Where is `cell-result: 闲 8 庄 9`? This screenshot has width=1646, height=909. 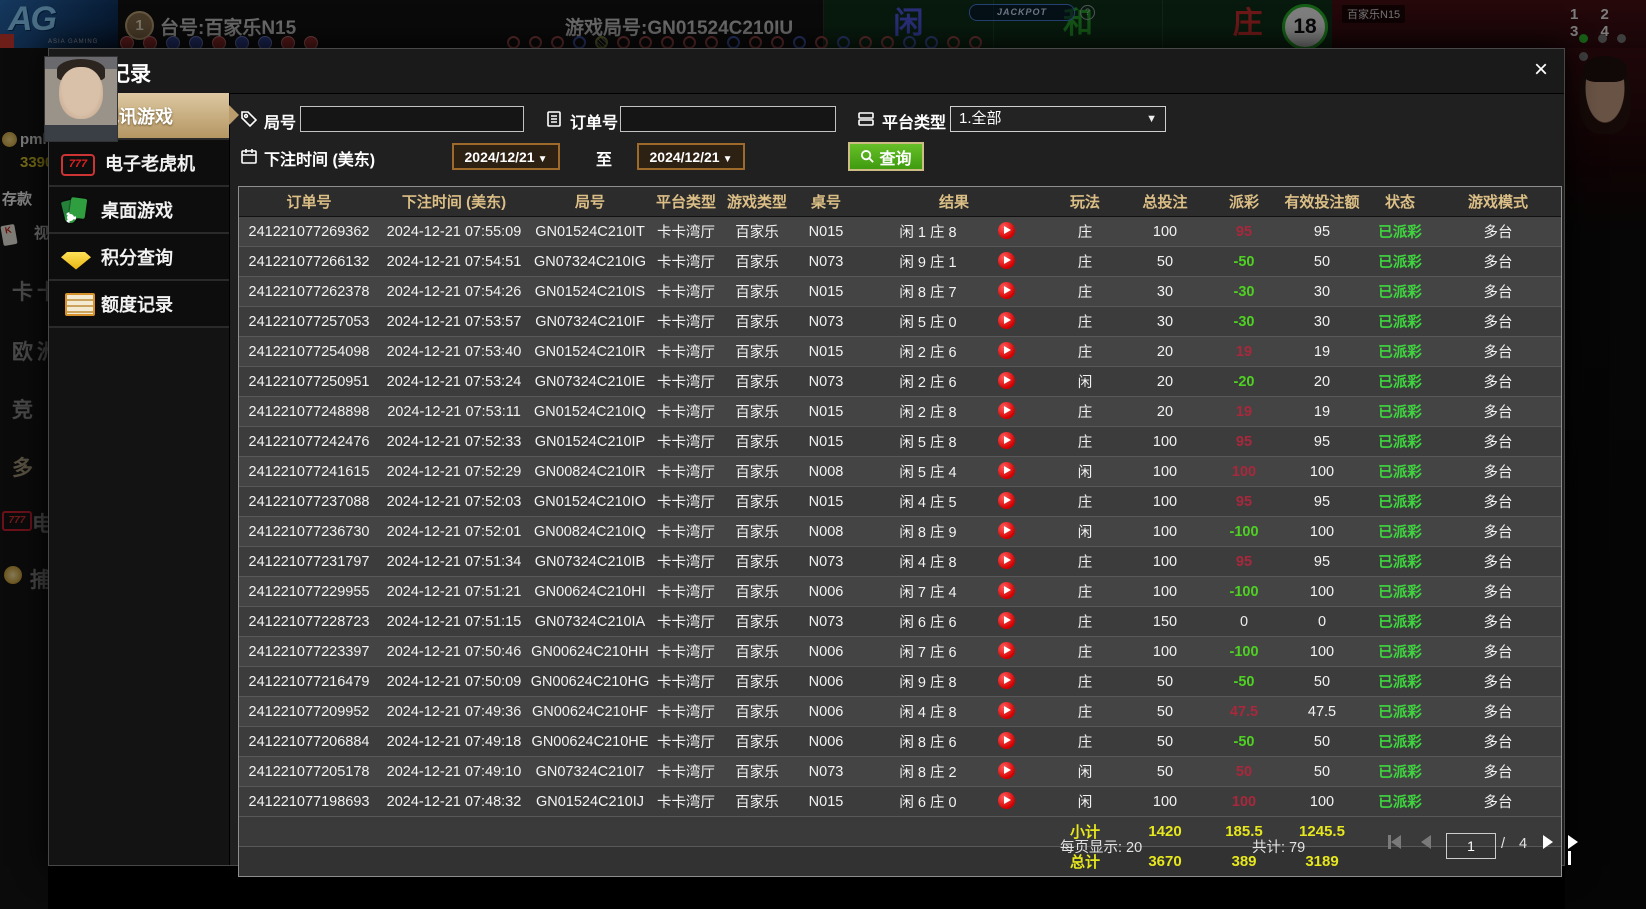 cell-result: 闲 8 庄 9 is located at coordinates (954, 531).